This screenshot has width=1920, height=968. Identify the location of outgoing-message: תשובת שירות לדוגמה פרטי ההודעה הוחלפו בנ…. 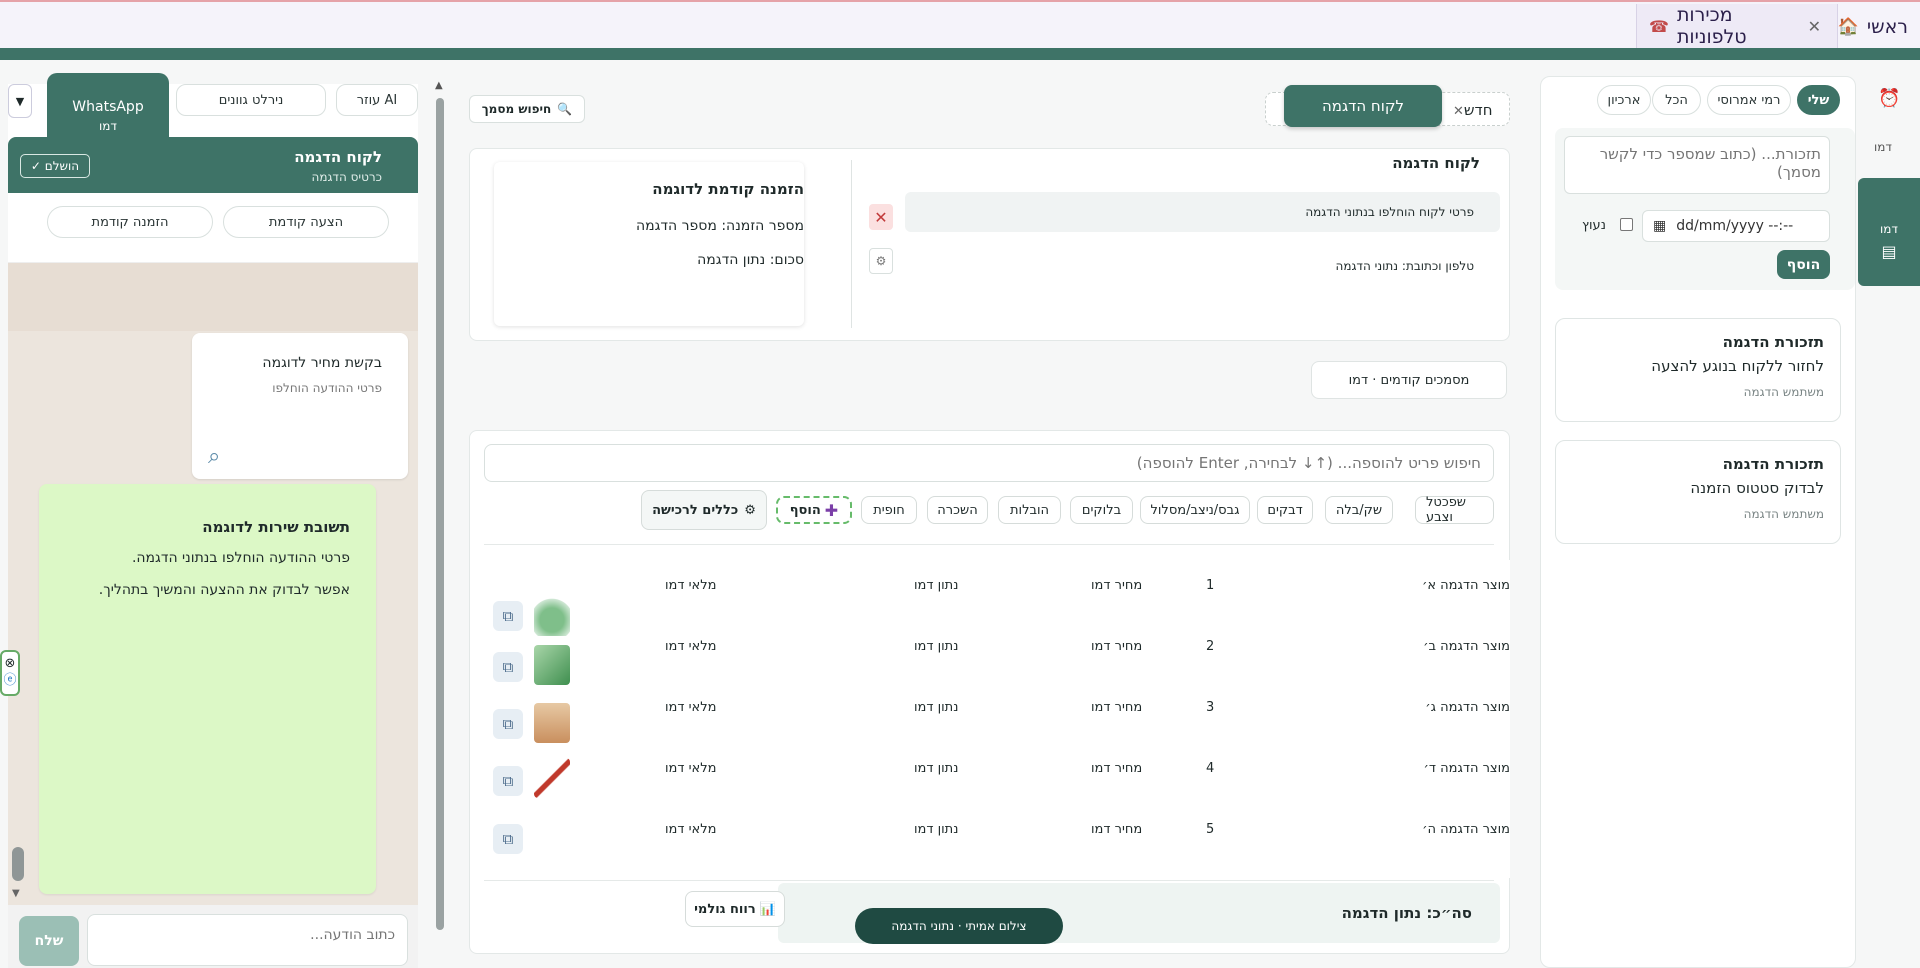
(207, 689).